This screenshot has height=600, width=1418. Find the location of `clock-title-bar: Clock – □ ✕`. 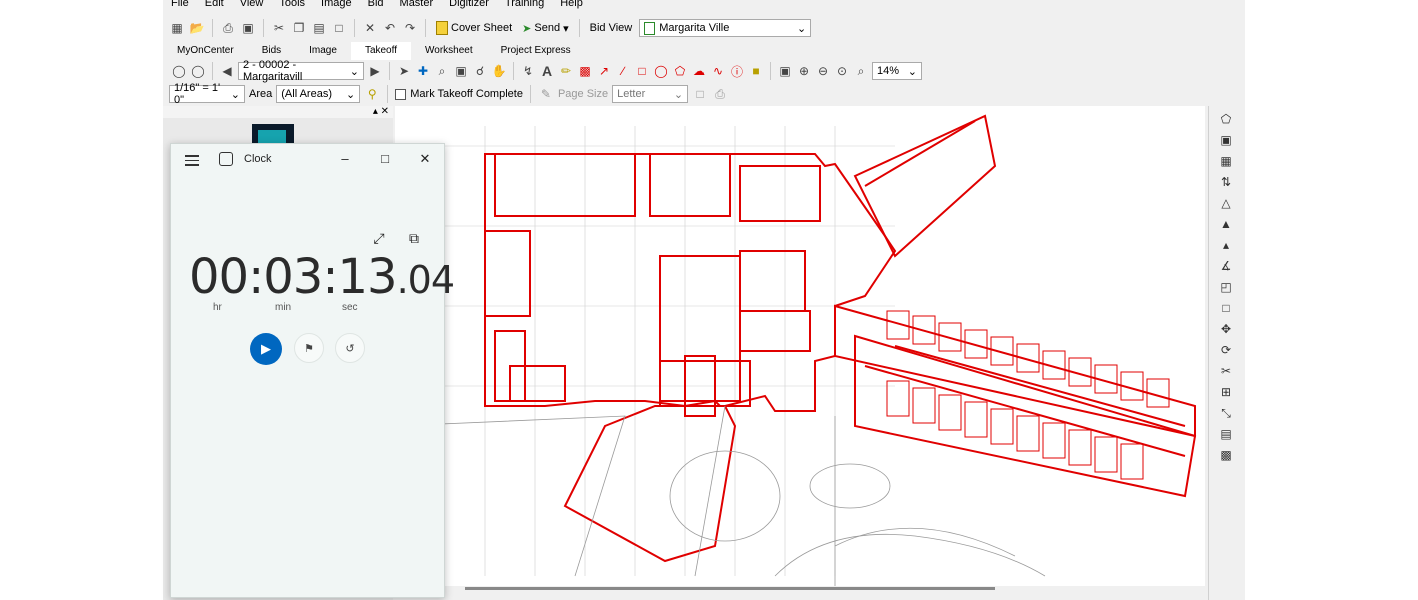

clock-title-bar: Clock – □ ✕ is located at coordinates (307, 159).